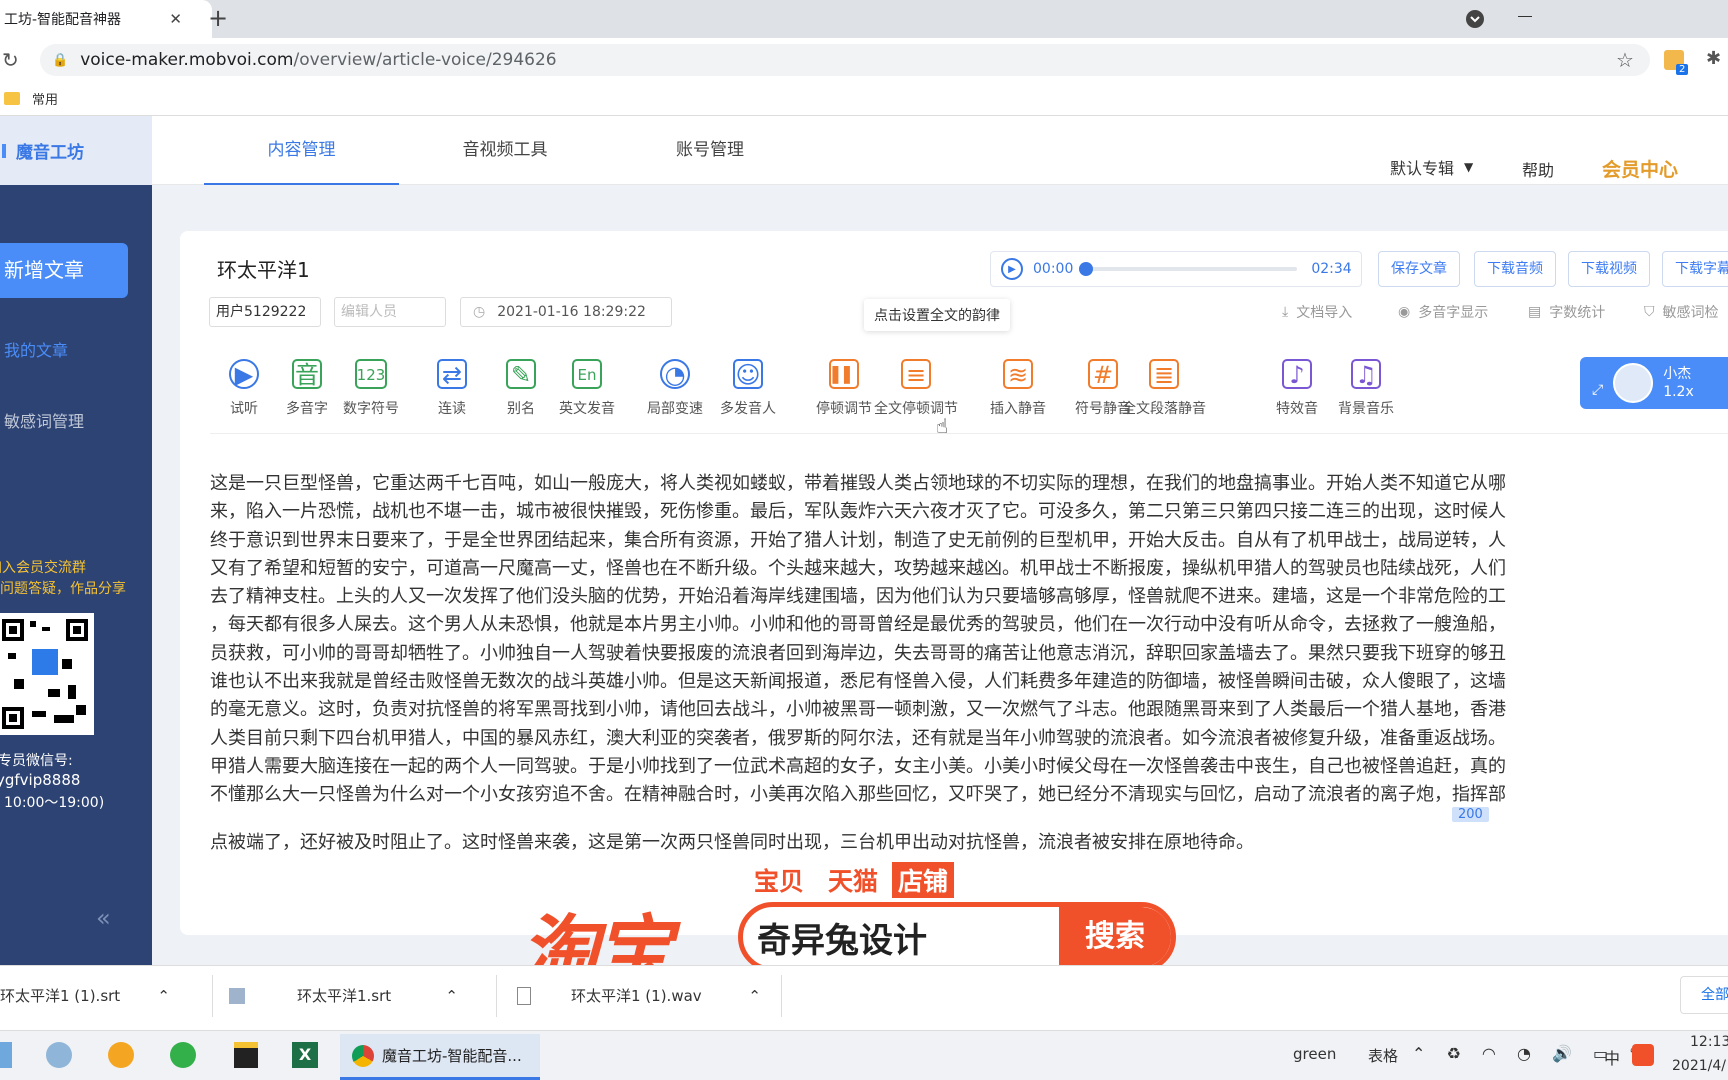 The height and width of the screenshot is (1080, 1728). What do you see at coordinates (1443, 312) in the screenshot?
I see `polyphone-display-button: ◉ 多音字显示` at bounding box center [1443, 312].